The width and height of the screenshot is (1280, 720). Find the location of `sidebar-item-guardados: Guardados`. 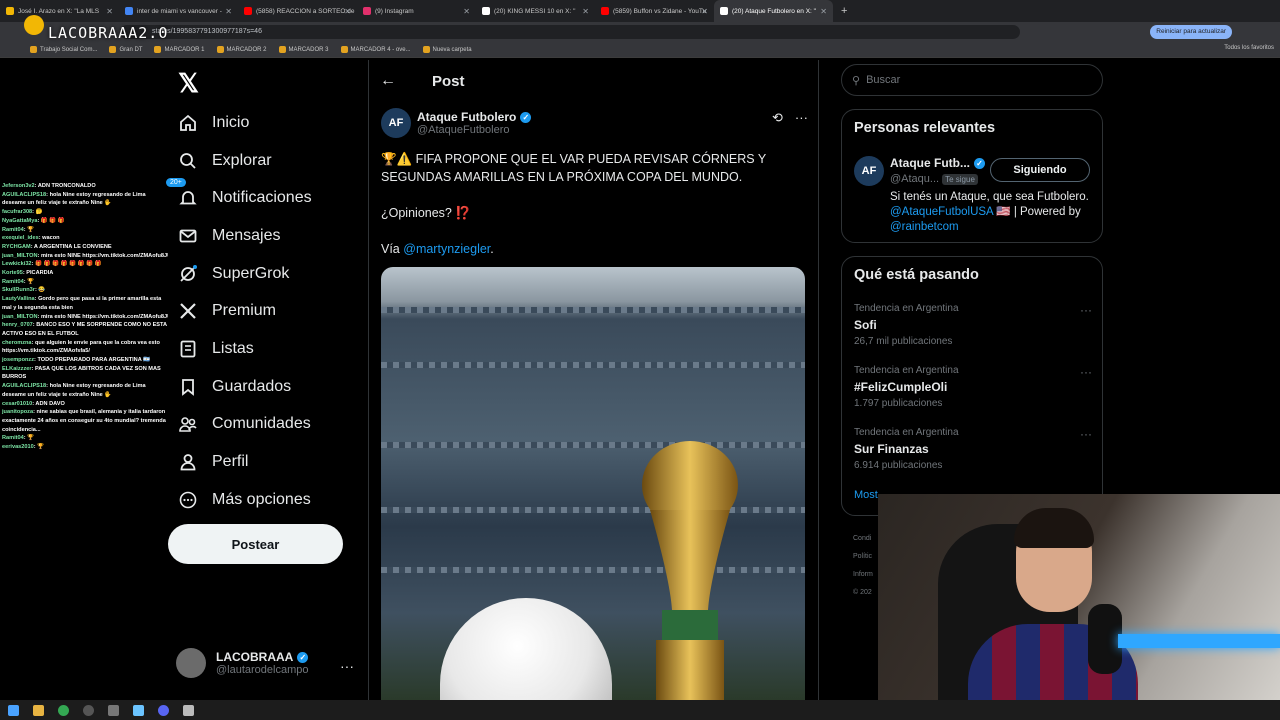

sidebar-item-guardados: Guardados is located at coordinates (240, 387).